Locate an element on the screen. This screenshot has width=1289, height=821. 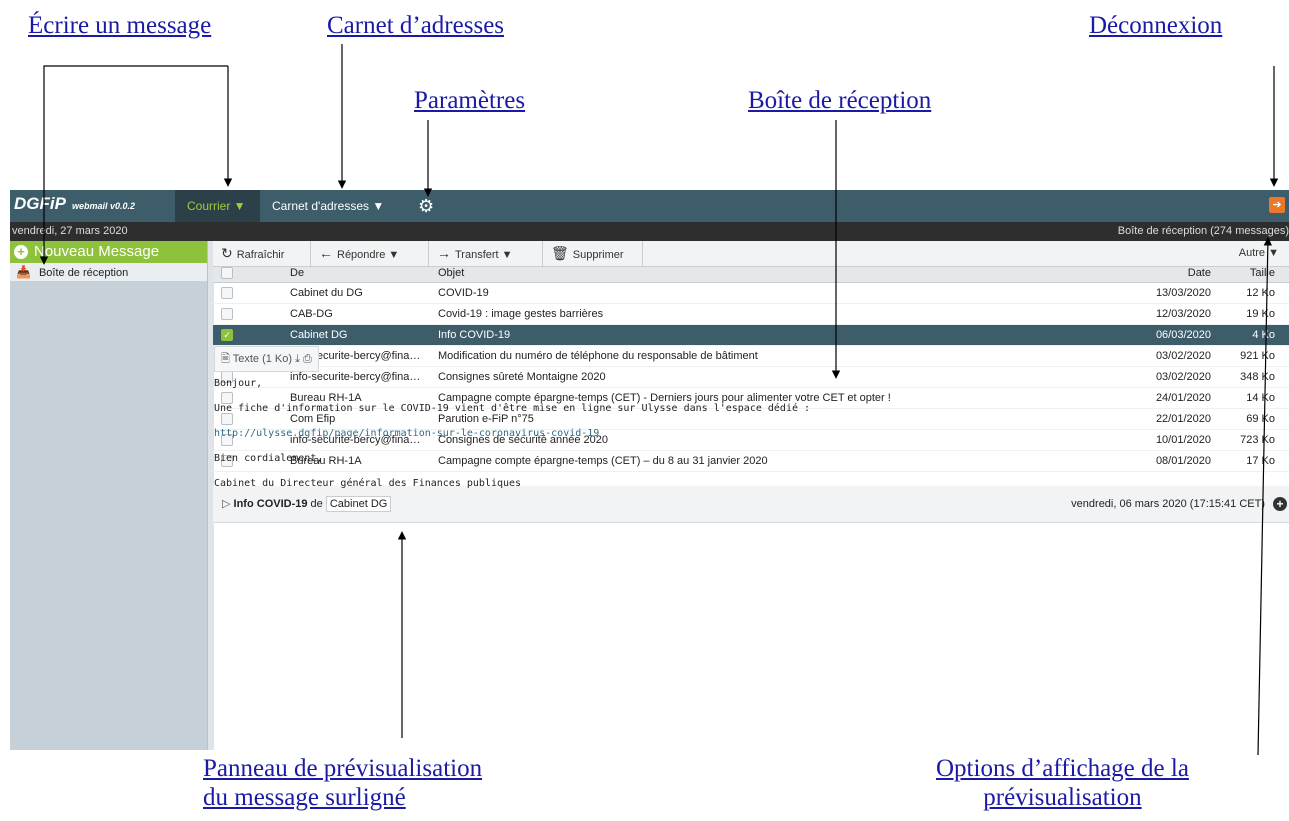
row-subject: COVID-19 is located at coordinates (463, 293).